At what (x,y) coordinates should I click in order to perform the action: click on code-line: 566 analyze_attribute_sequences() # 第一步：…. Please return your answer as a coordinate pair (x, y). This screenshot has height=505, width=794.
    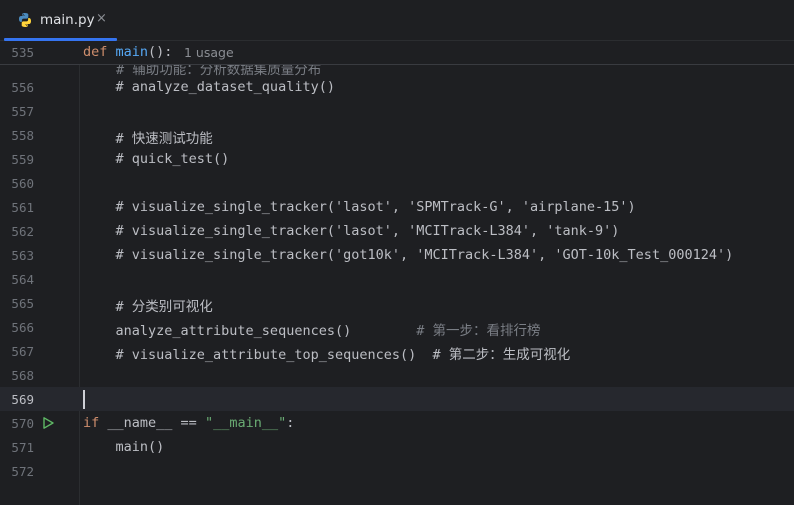
    Looking at the image, I should click on (397, 327).